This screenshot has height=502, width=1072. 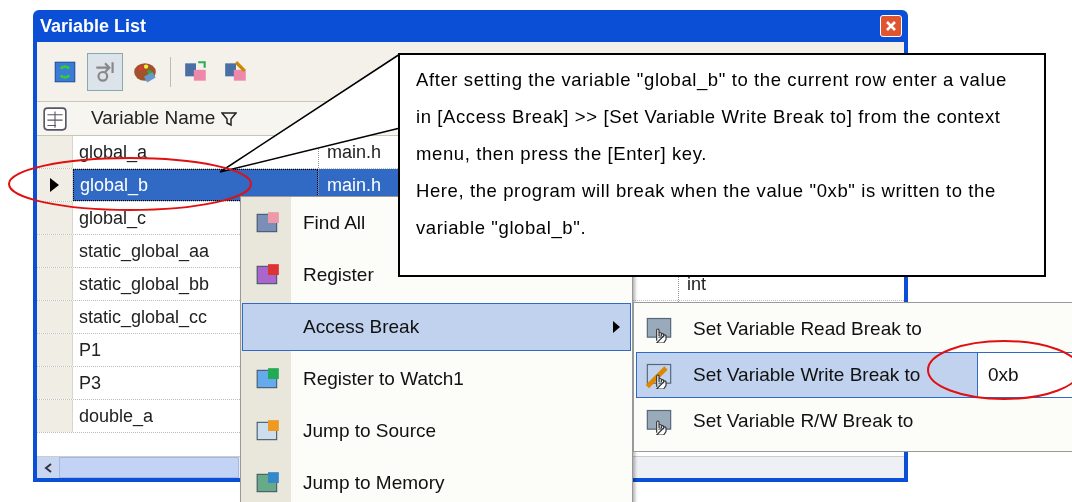 What do you see at coordinates (706, 210) in the screenshot?
I see `callout-text: Here, the program will break when the value "0xb" is written to the variable "global_b".` at bounding box center [706, 210].